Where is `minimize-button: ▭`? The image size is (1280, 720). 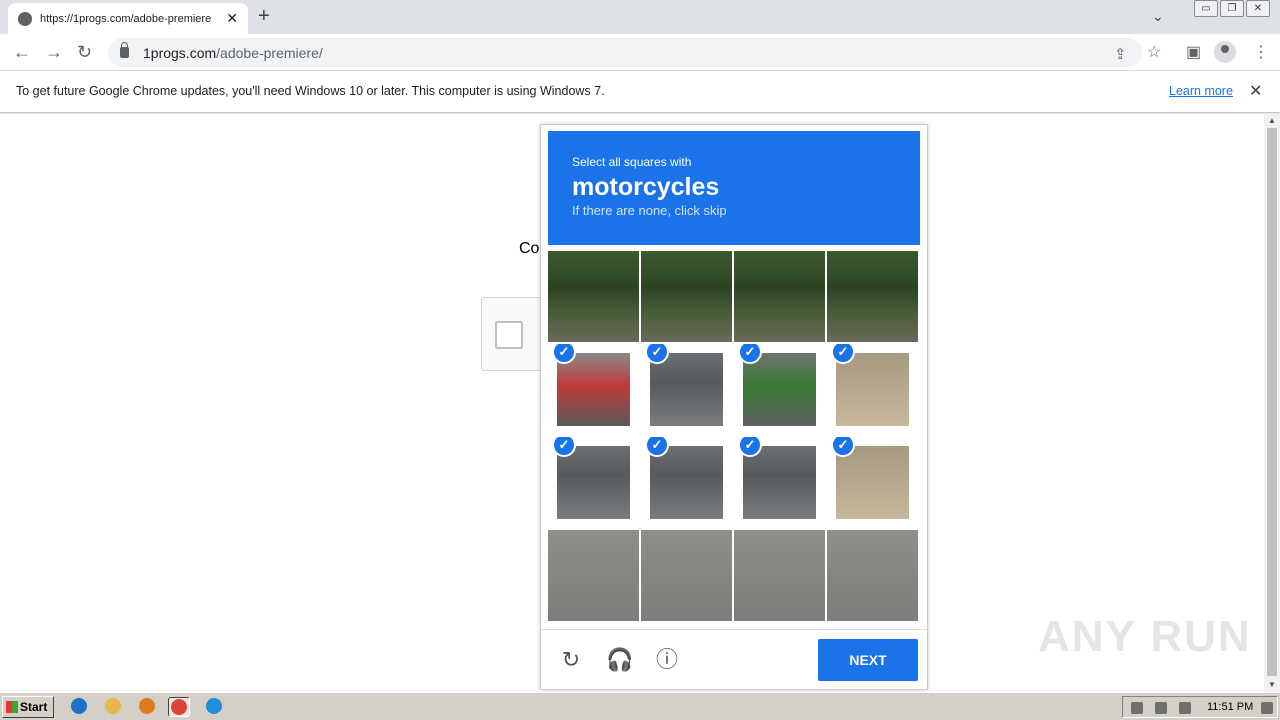
minimize-button: ▭ is located at coordinates (1206, 8).